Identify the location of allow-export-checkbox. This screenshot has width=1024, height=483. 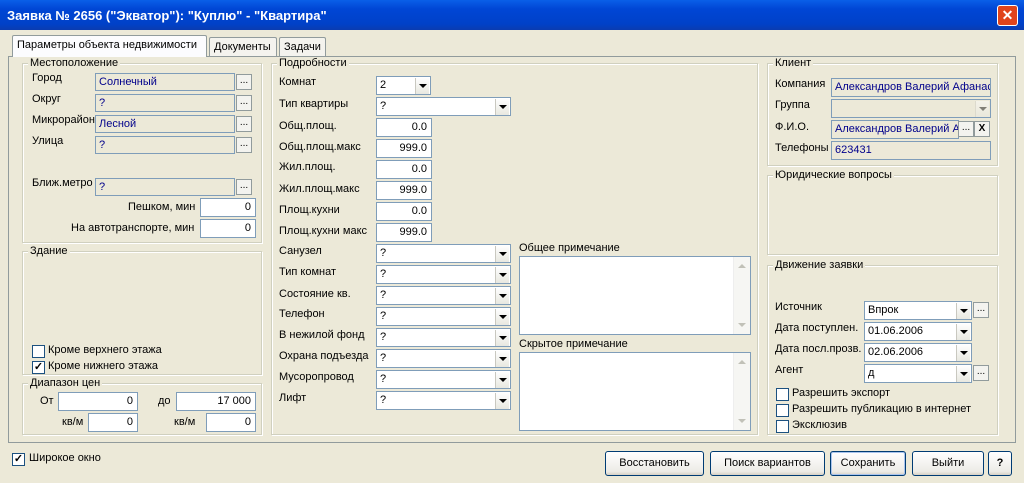
(782, 394).